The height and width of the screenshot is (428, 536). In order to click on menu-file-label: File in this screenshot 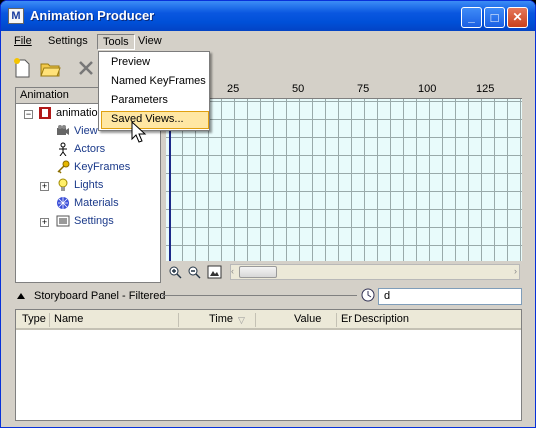, I will do `click(23, 41)`.